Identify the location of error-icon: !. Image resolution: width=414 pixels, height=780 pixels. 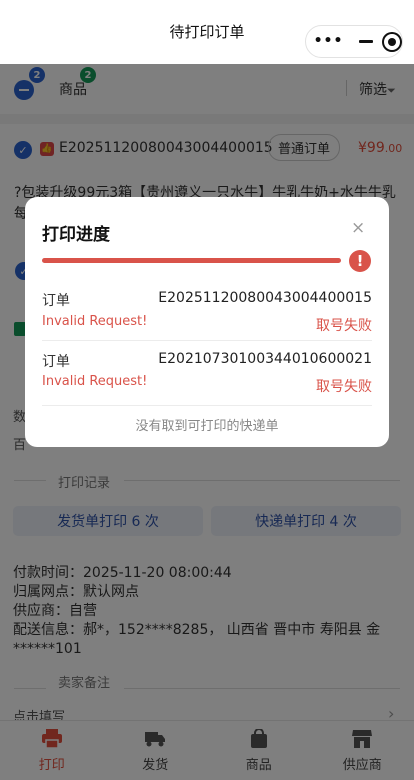
(360, 261).